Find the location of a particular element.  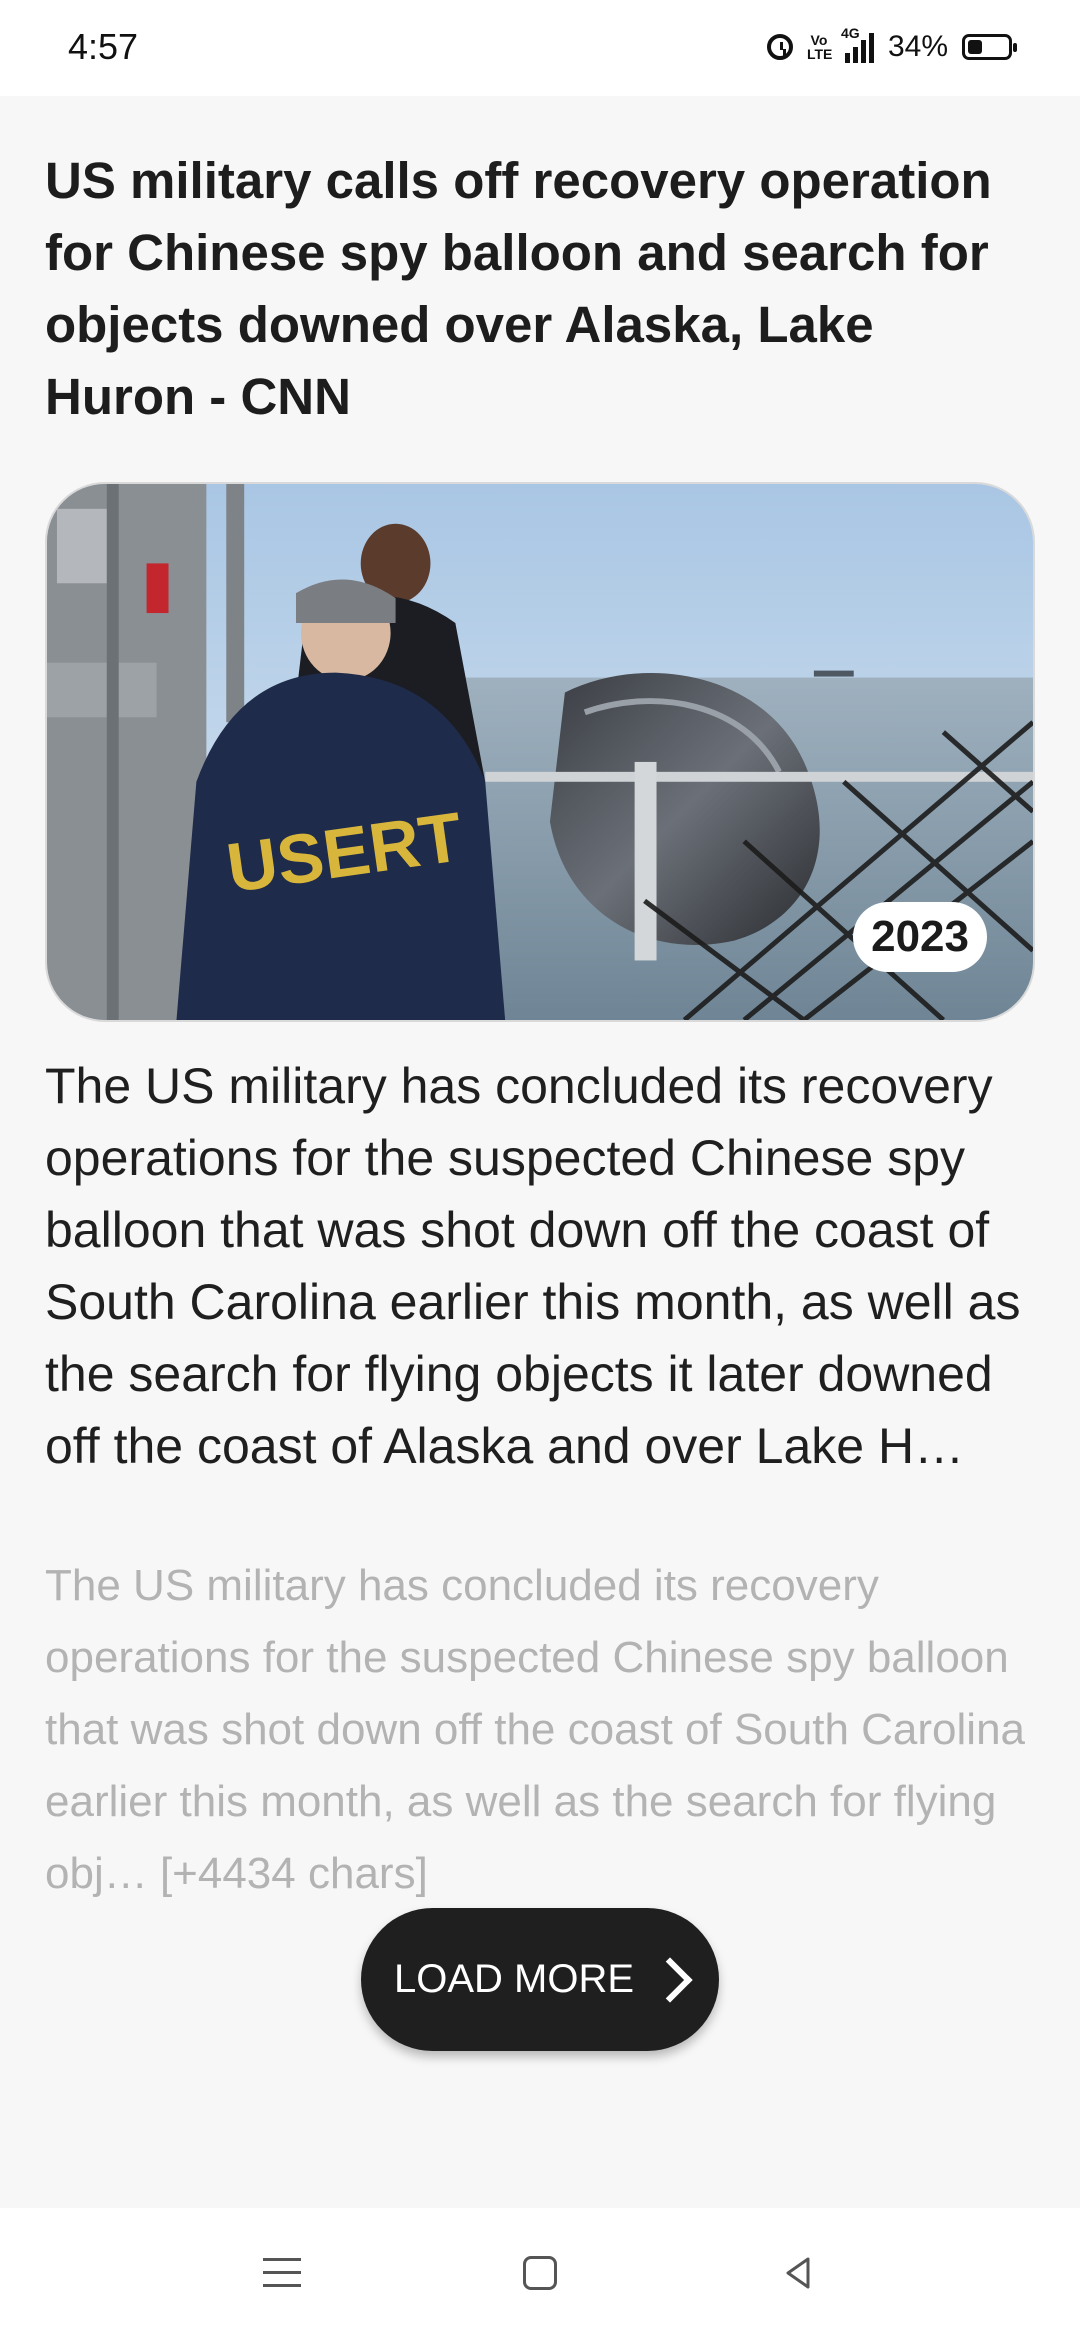

load-more-button: LOAD MORE is located at coordinates (540, 1979).